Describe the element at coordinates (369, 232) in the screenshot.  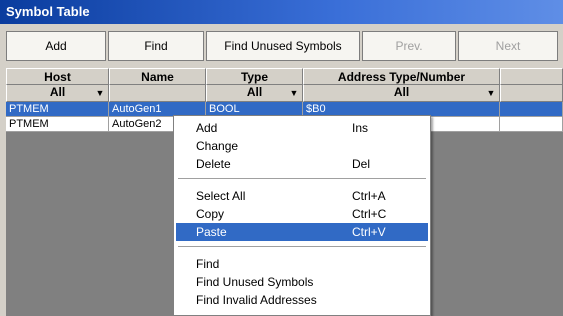
I see `menu-item-shortcut: Ctrl+V` at that location.